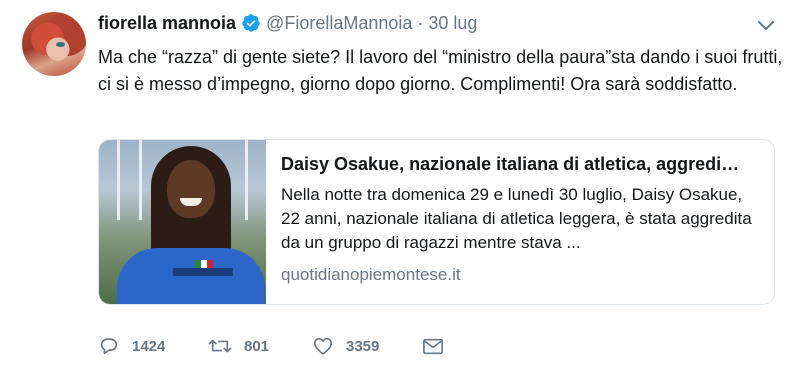 This screenshot has height=373, width=800. What do you see at coordinates (257, 346) in the screenshot?
I see `retweet-count: 801` at bounding box center [257, 346].